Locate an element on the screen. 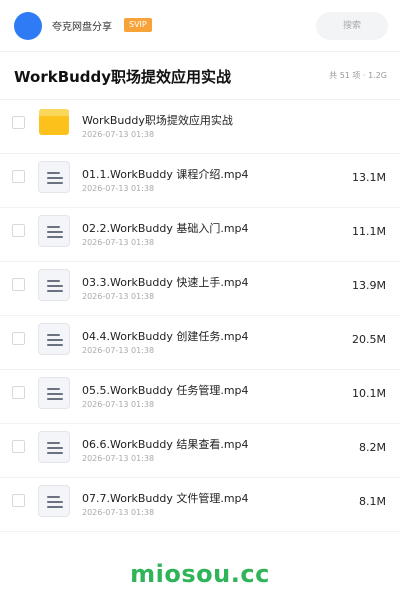 The image size is (400, 600). folder-header: WorkBuddy职场提效应用实战 共 51 项 · 1.2G is located at coordinates (200, 76).